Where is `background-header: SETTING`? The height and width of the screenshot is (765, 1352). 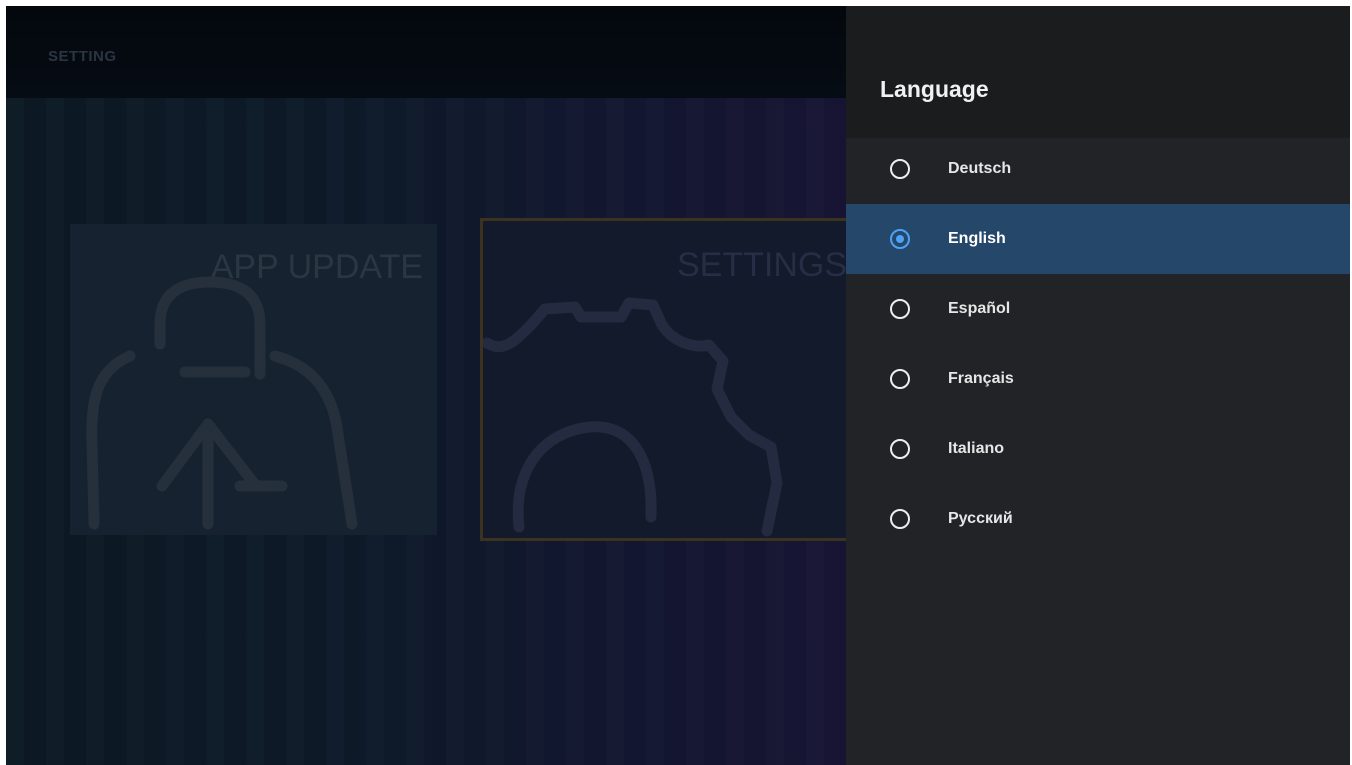
background-header: SETTING is located at coordinates (426, 52).